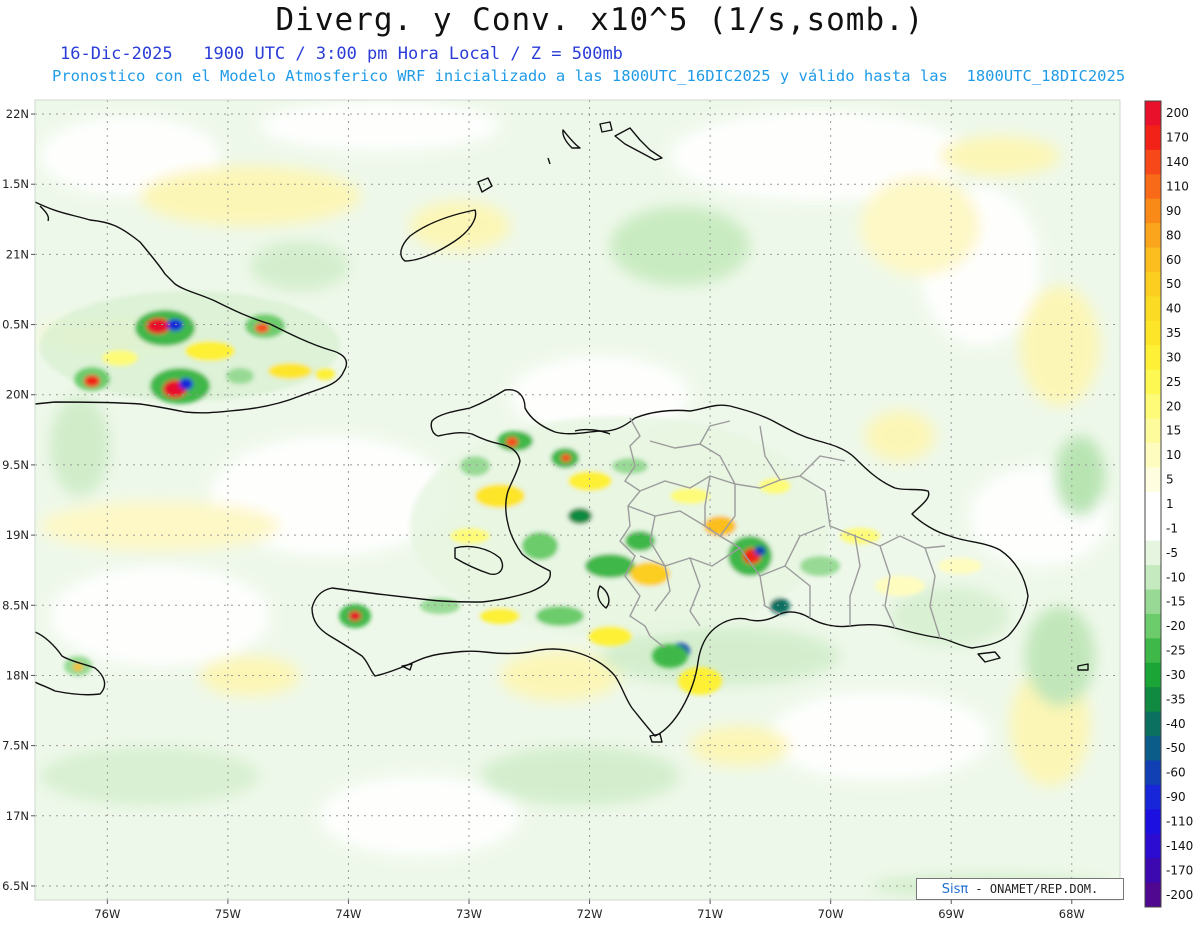 Image resolution: width=1200 pixels, height=927 pixels. Describe the element at coordinates (1179, 870) in the screenshot. I see `colorbar-label: -170` at that location.